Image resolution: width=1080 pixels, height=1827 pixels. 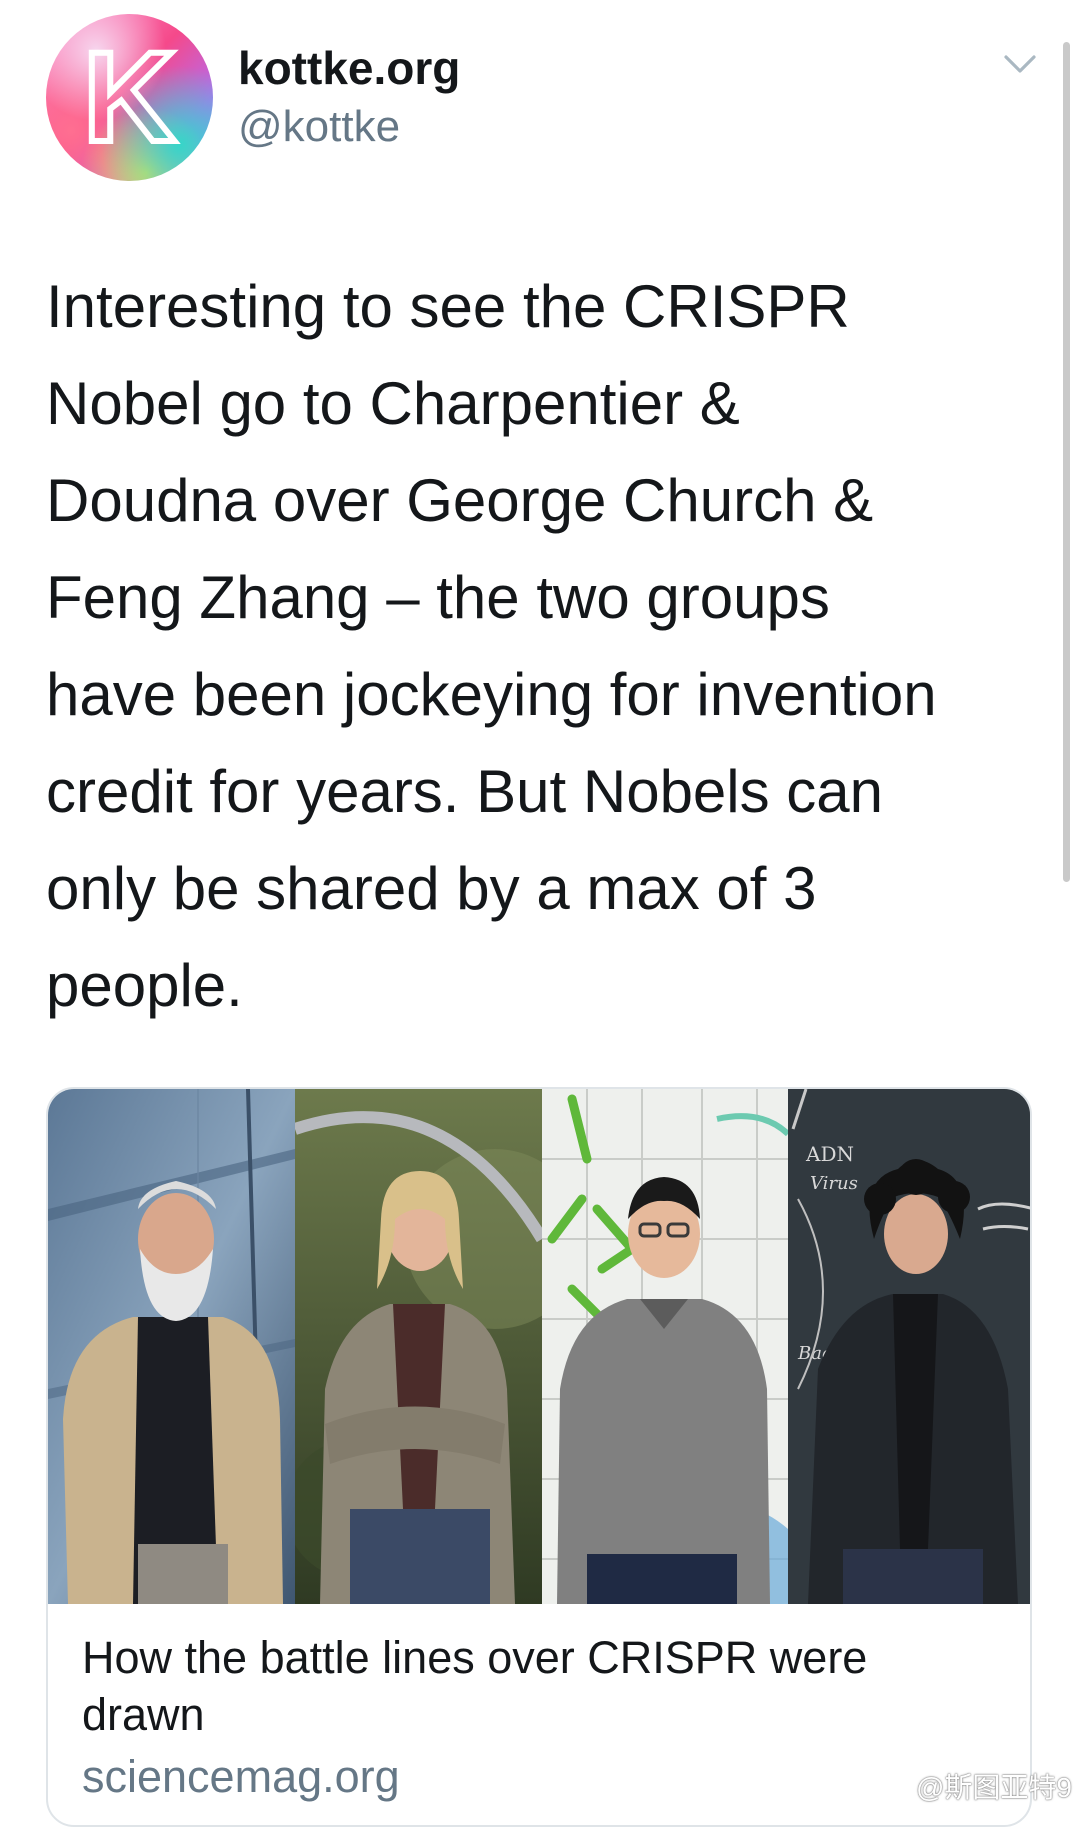 What do you see at coordinates (349, 68) in the screenshot?
I see `author-name: kottke.org` at bounding box center [349, 68].